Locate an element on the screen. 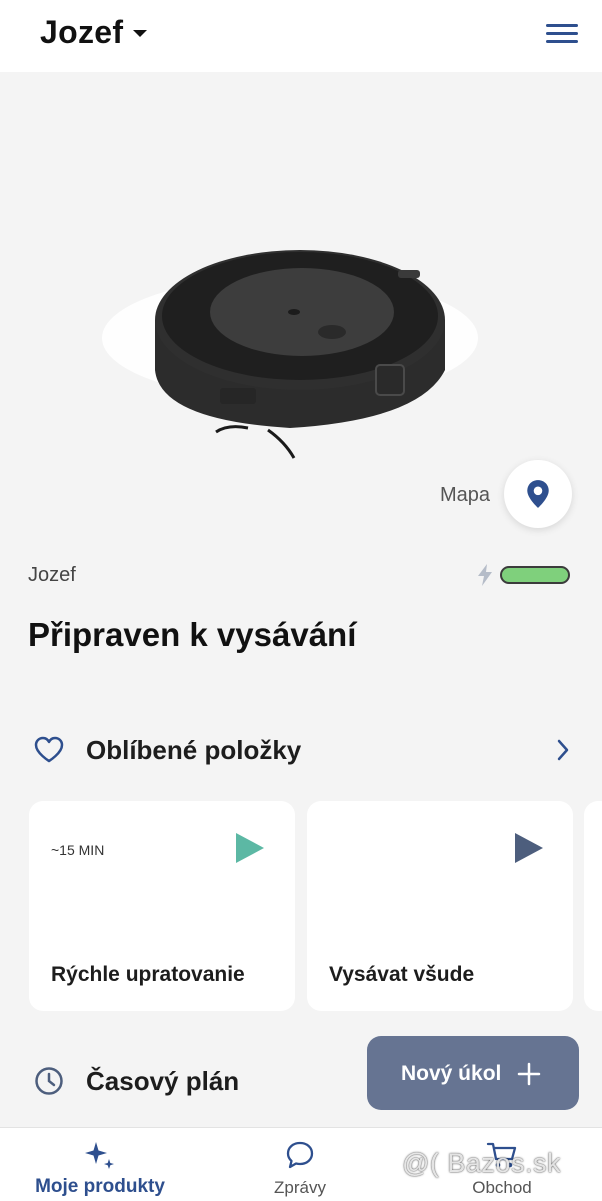 The height and width of the screenshot is (1201, 602). device-selector: Jozef is located at coordinates (94, 32).